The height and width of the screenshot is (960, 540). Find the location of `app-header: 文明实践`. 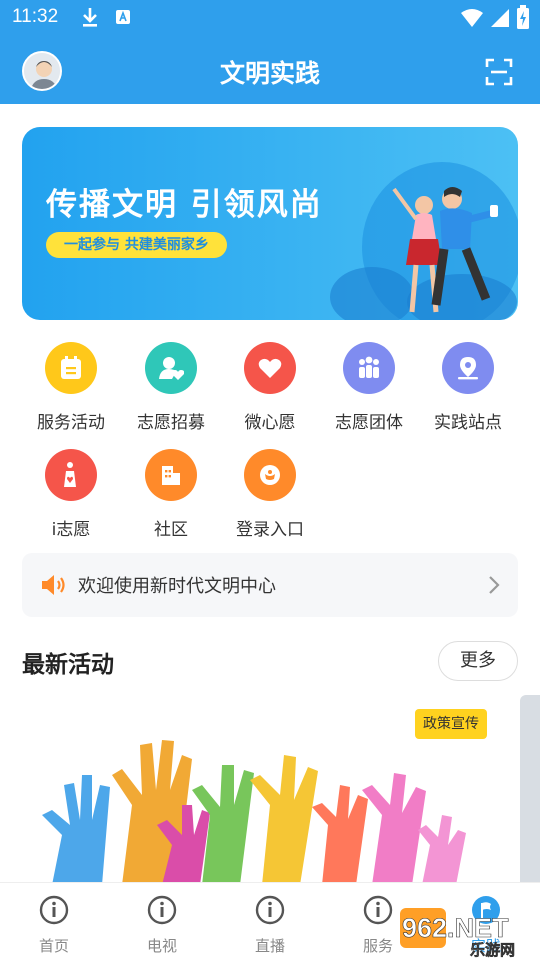

app-header: 文明实践 is located at coordinates (270, 70).